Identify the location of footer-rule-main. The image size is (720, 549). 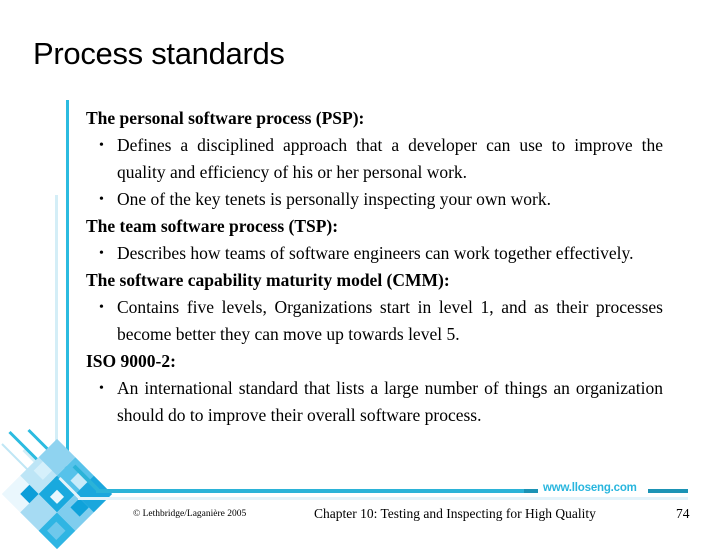
(312, 491).